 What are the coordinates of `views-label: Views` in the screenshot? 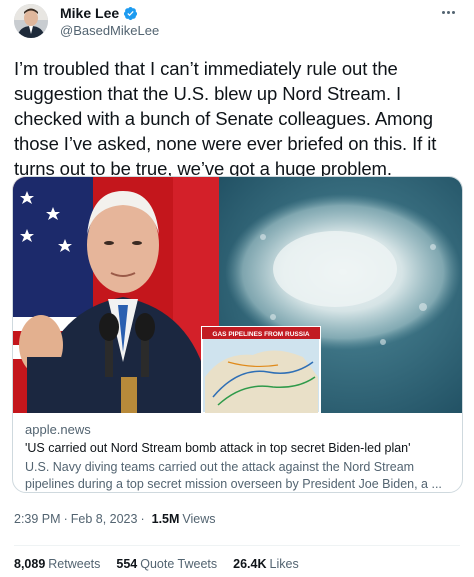 It's located at (199, 519).